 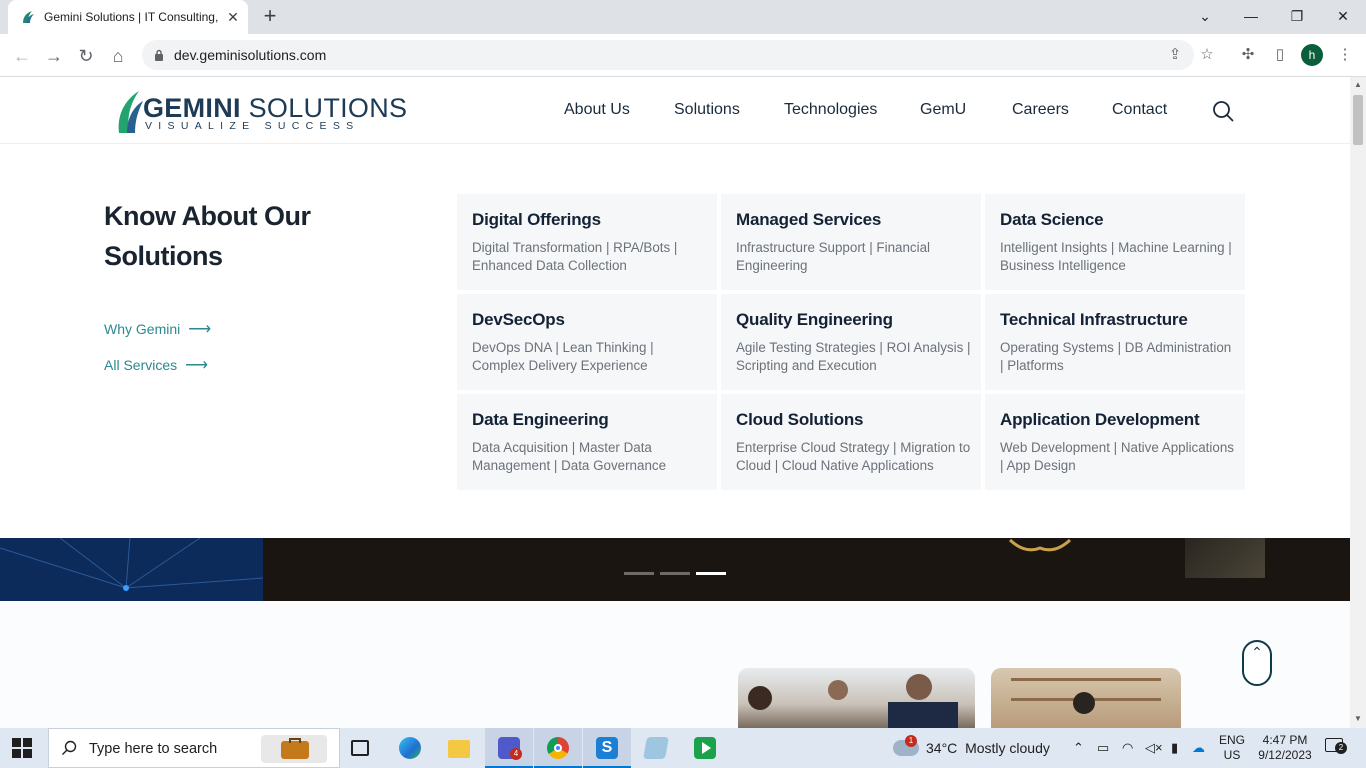 I want to click on taskbar-search-box: Type here to search, so click(x=194, y=748).